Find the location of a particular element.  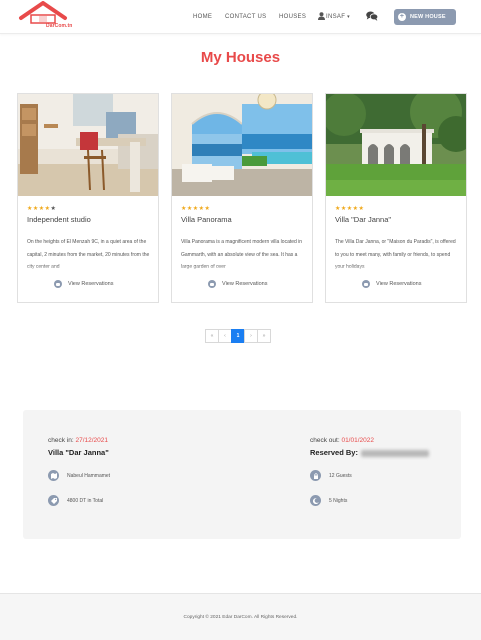

logo: DarCom.tn is located at coordinates (45, 16).